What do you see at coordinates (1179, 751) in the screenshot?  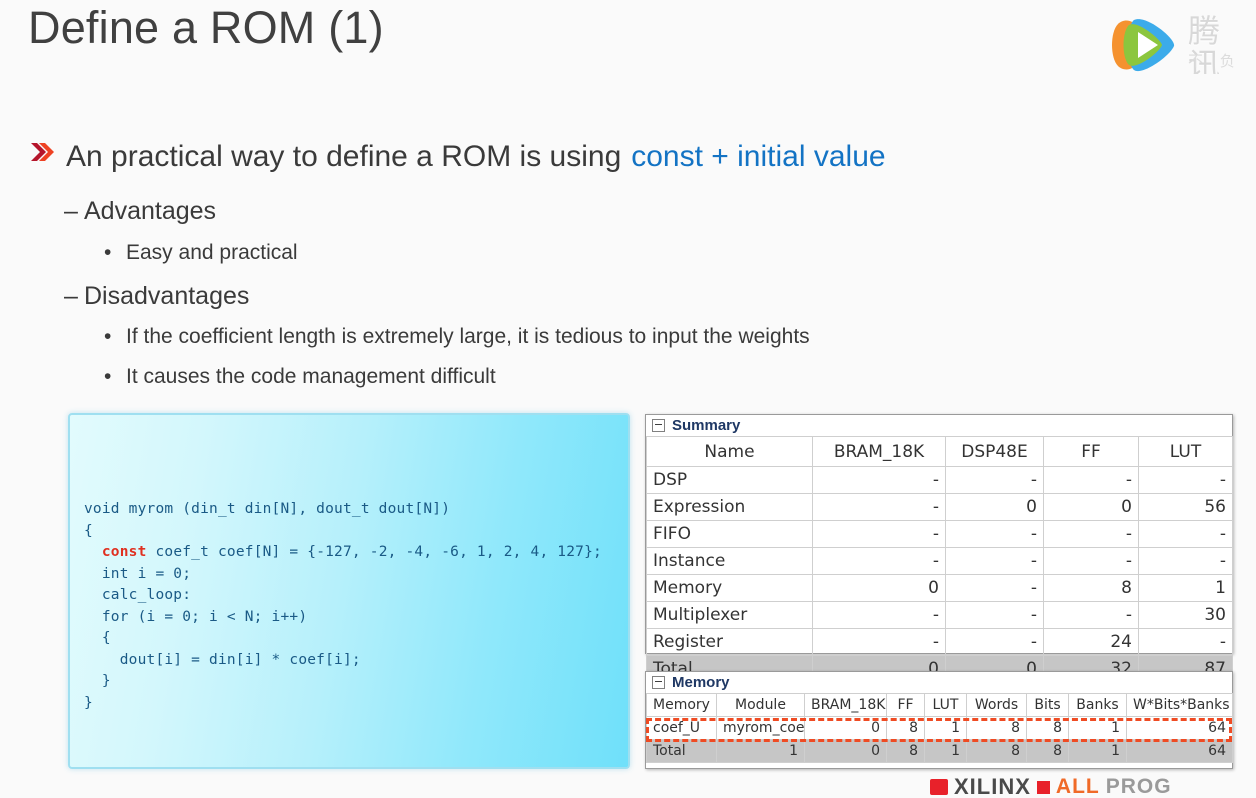 I see `cell-wbitsbanks: 64` at bounding box center [1179, 751].